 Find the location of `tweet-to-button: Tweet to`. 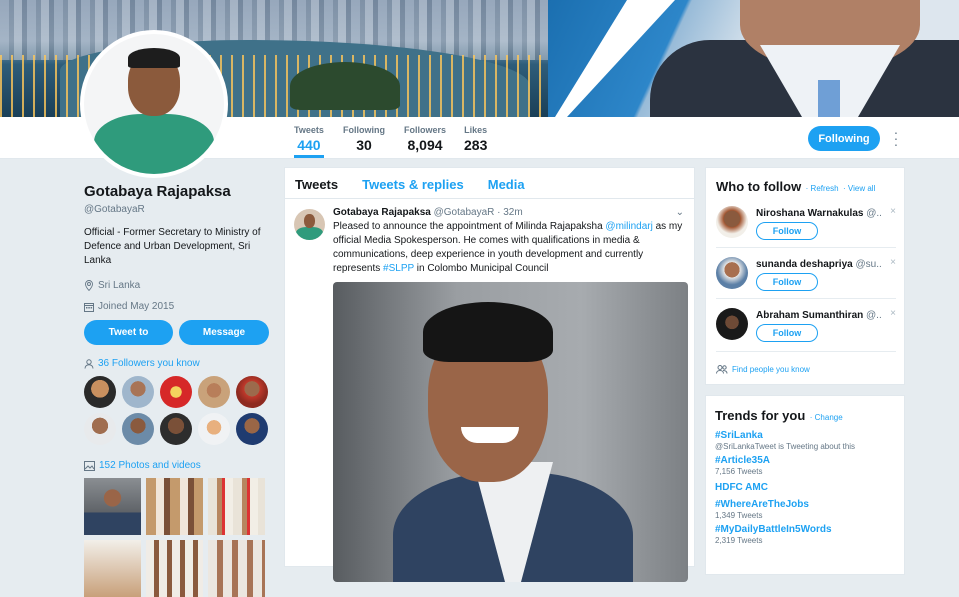

tweet-to-button: Tweet to is located at coordinates (128, 332).